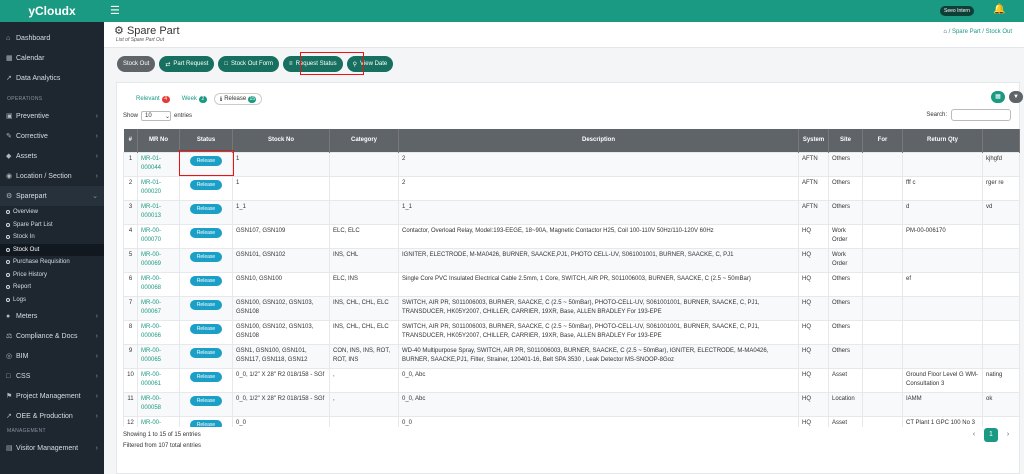  What do you see at coordinates (52, 287) in the screenshot?
I see `submenu-item-report: Report` at bounding box center [52, 287].